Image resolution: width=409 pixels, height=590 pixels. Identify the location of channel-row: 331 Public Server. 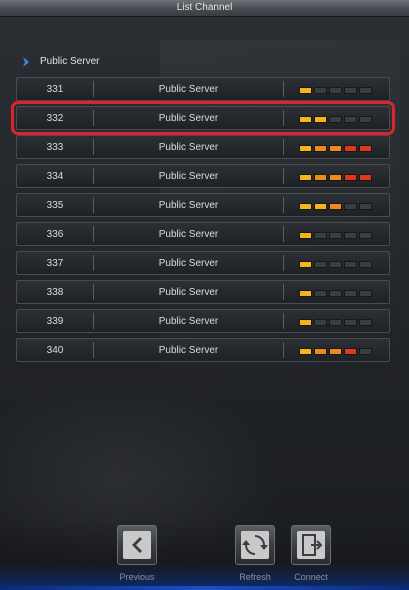
(203, 89).